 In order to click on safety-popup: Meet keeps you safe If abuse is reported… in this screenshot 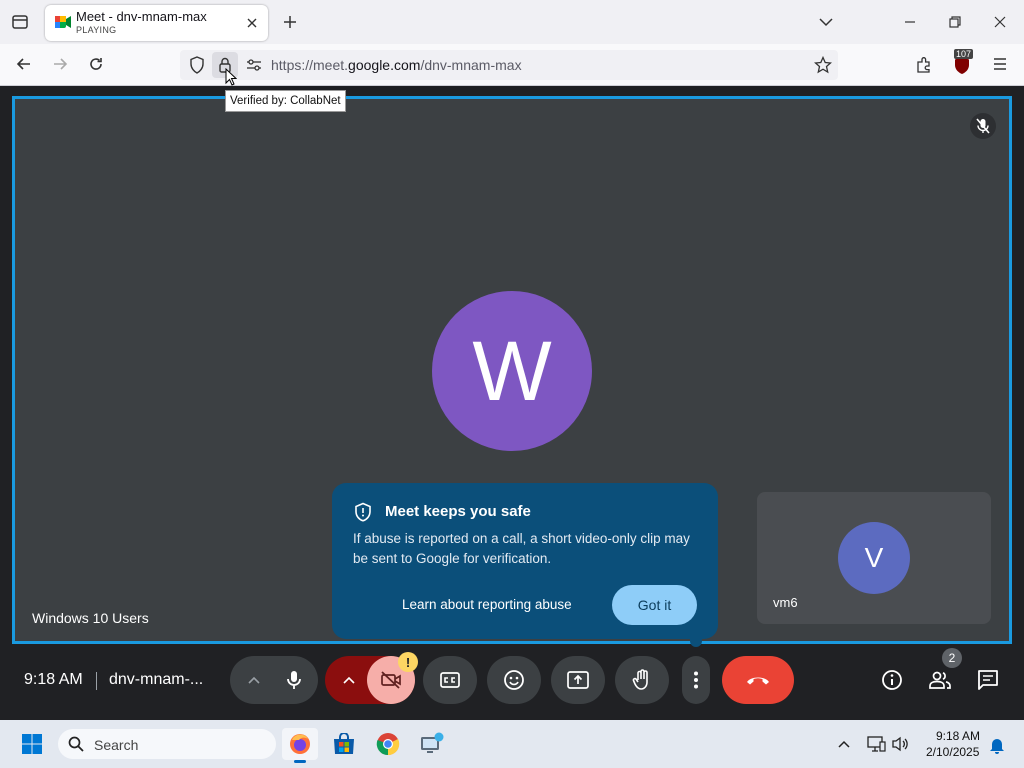, I will do `click(525, 561)`.